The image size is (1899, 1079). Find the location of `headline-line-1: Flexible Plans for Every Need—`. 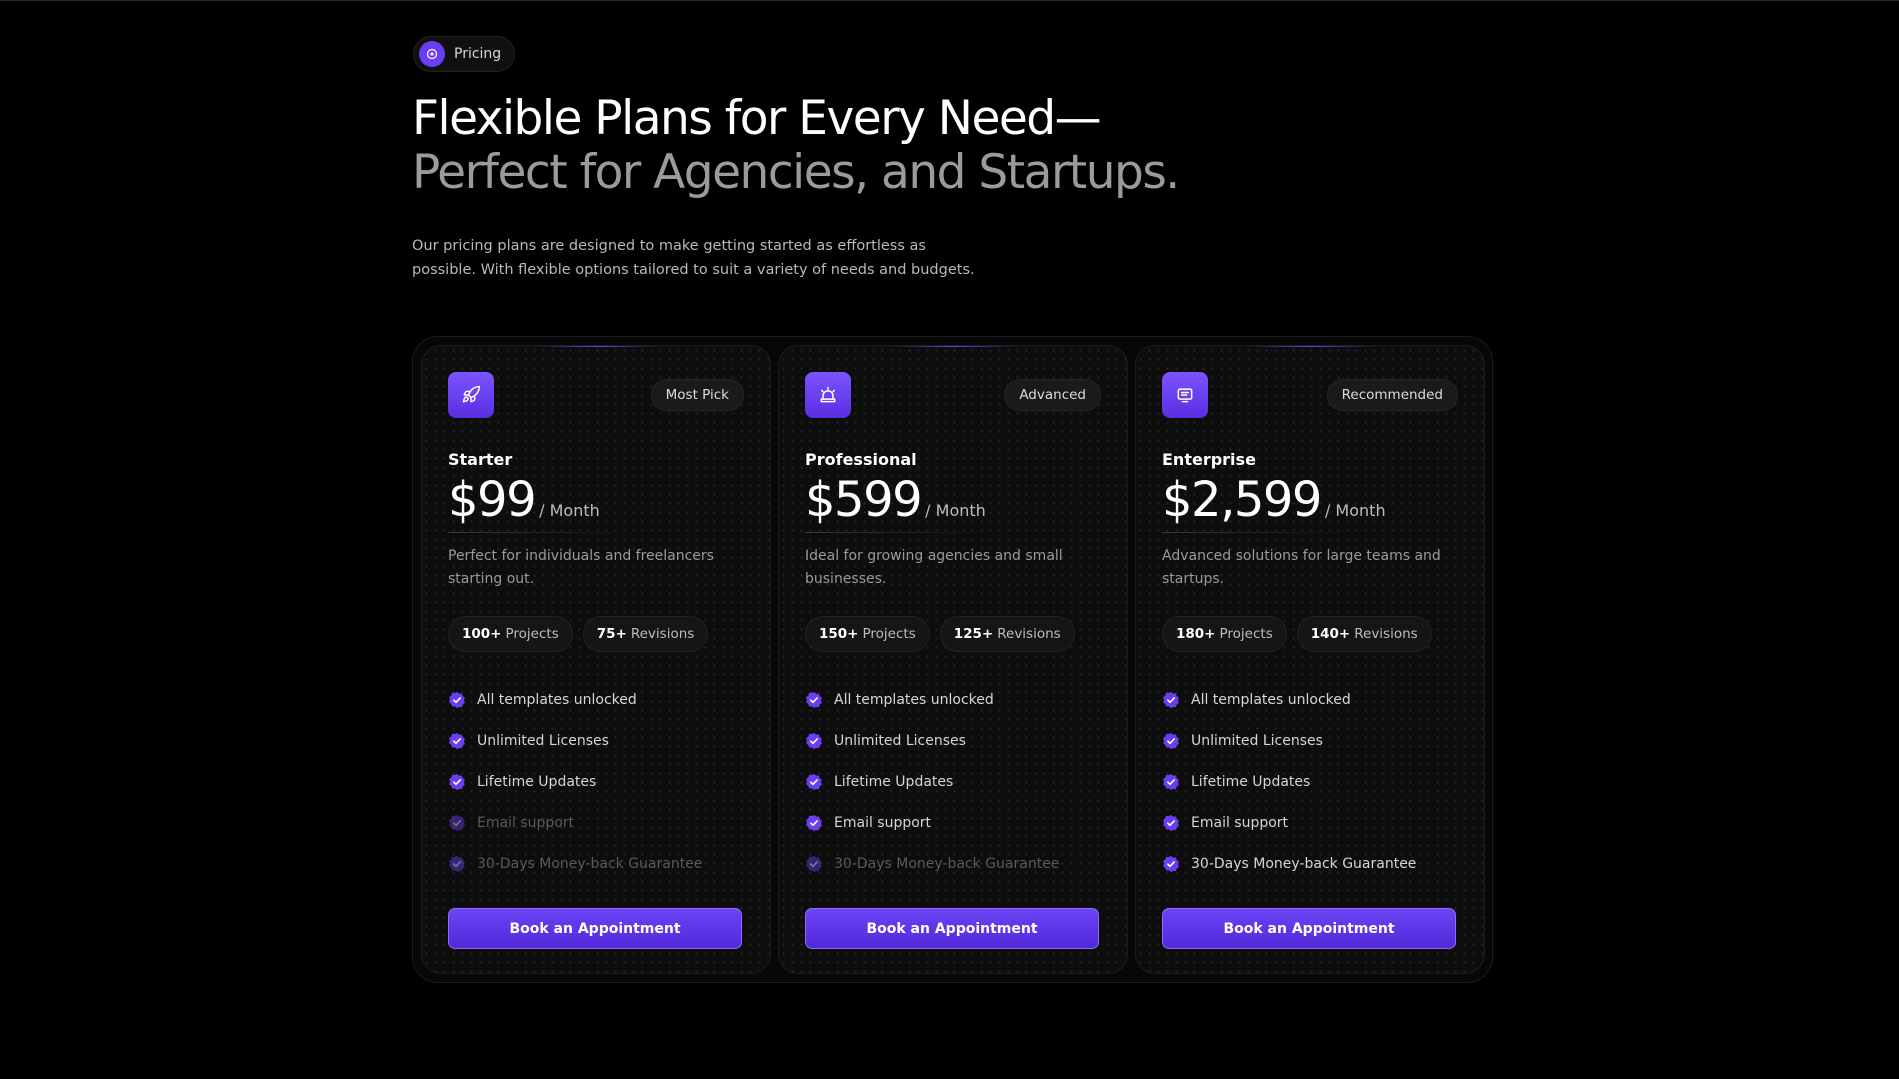

headline-line-1: Flexible Plans for Every Need— is located at coordinates (757, 118).